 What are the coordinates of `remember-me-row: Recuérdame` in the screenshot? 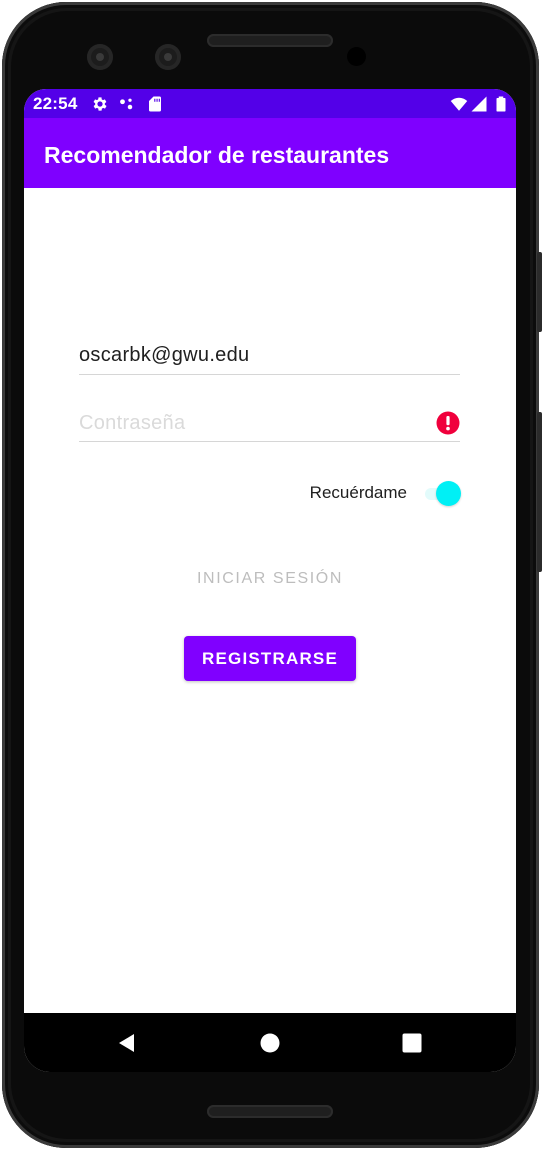 It's located at (270, 493).